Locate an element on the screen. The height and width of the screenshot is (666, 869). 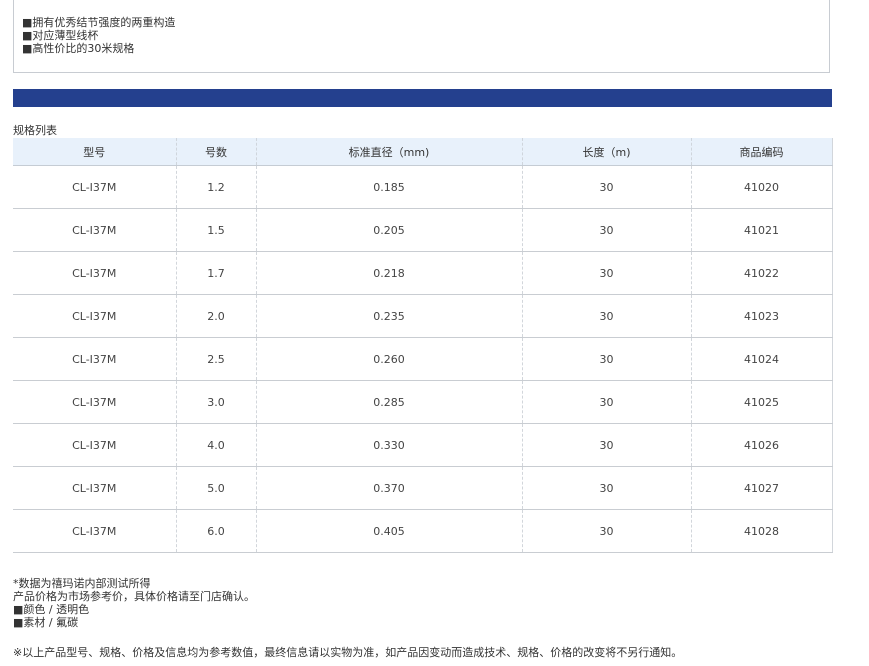
table-row: CL-I37M 5.0 0.370 30 41027 is located at coordinates (423, 488).